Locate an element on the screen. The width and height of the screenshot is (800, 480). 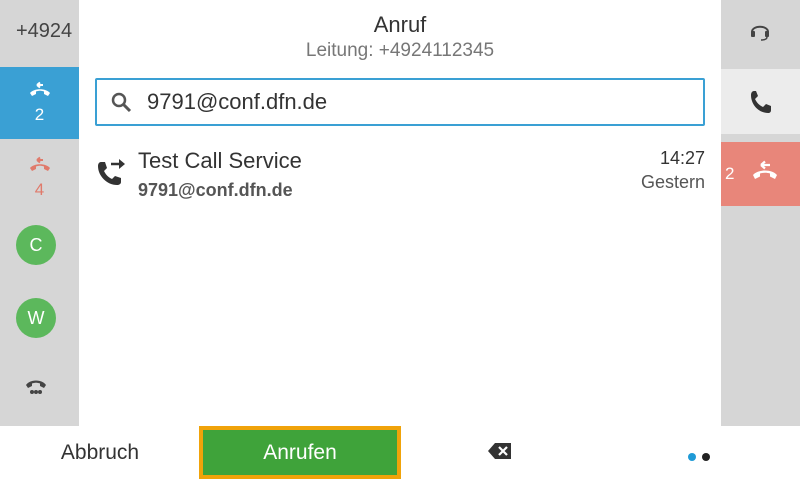
contact-address: 9791@conf.dfn.de is located at coordinates (215, 190).